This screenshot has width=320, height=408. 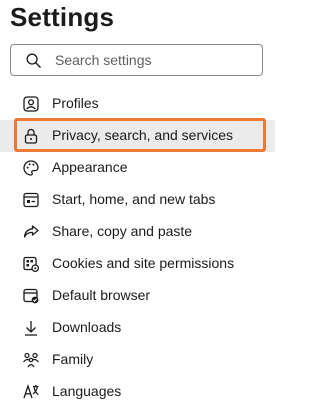 What do you see at coordinates (33, 60) in the screenshot?
I see `search-icon` at bounding box center [33, 60].